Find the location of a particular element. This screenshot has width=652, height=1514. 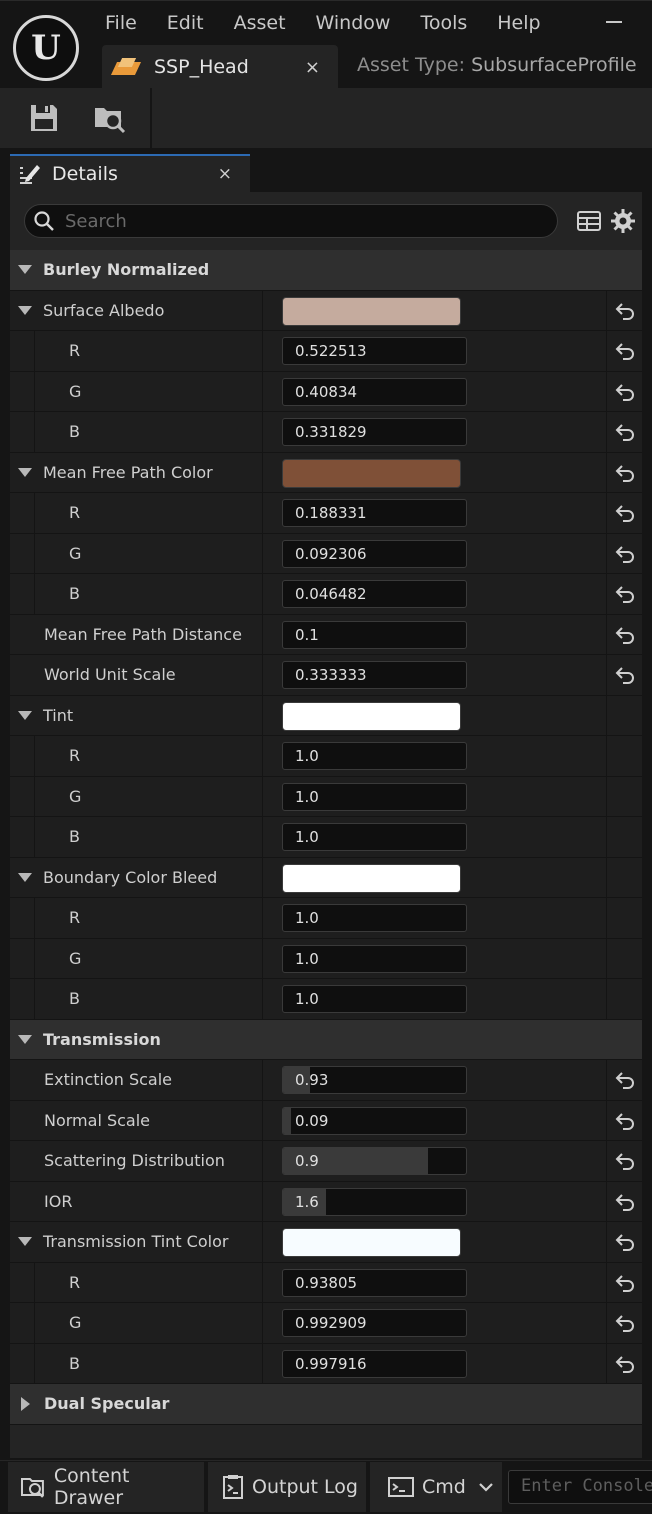

menu-window: Window is located at coordinates (353, 23).